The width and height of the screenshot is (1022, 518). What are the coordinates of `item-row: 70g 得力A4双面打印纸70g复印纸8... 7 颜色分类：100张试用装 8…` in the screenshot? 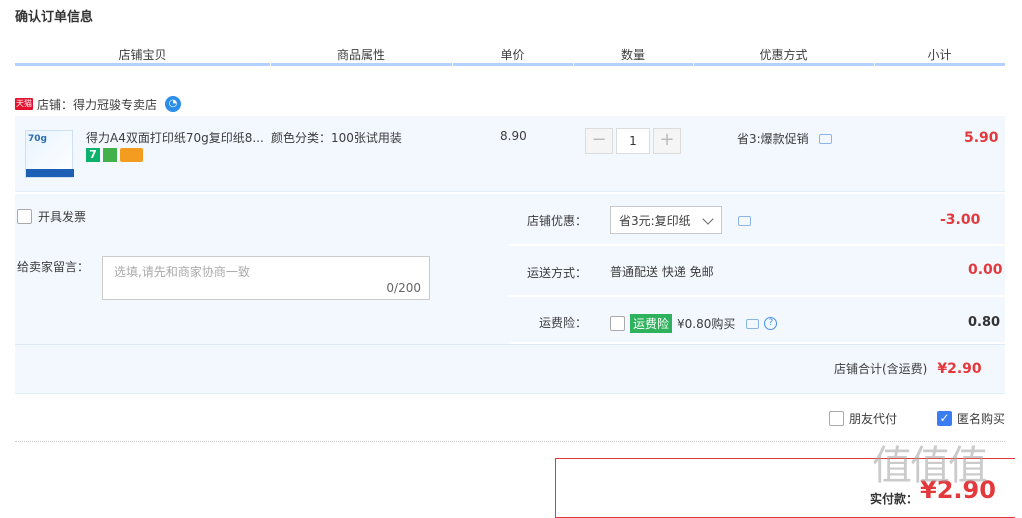 It's located at (510, 154).